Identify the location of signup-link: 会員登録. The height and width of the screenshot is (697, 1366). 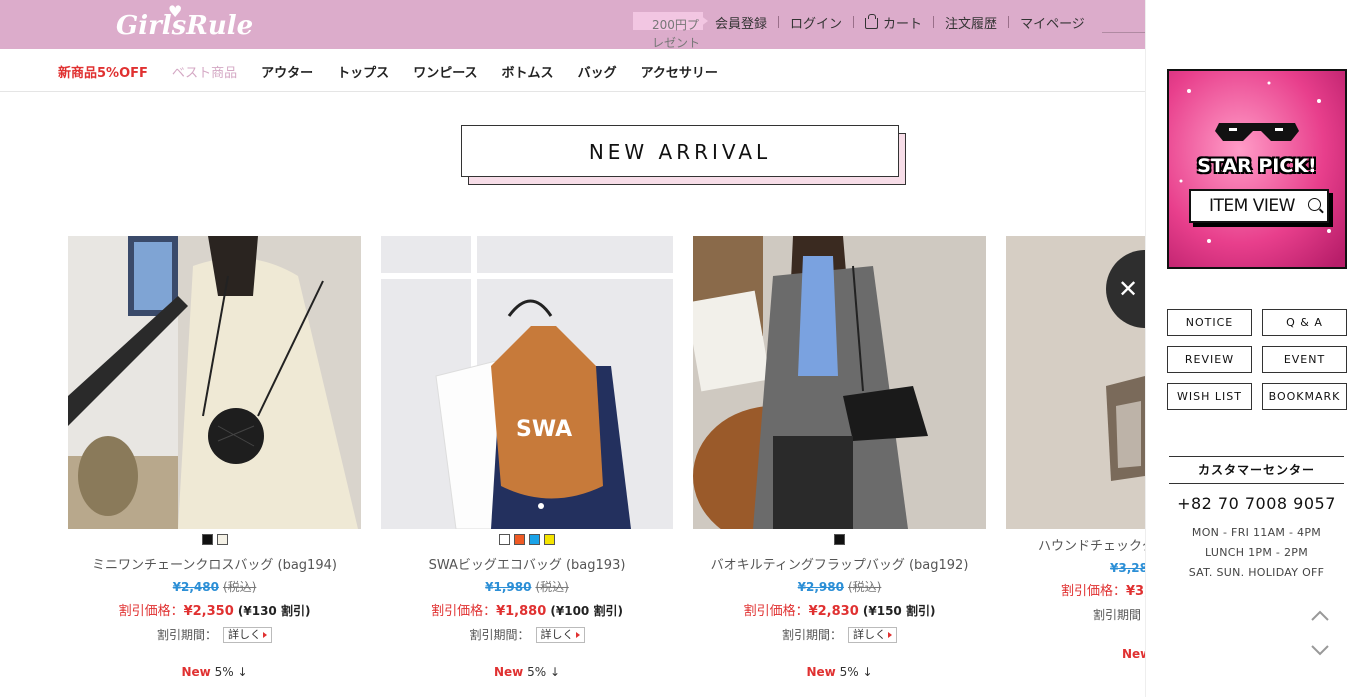
(741, 22).